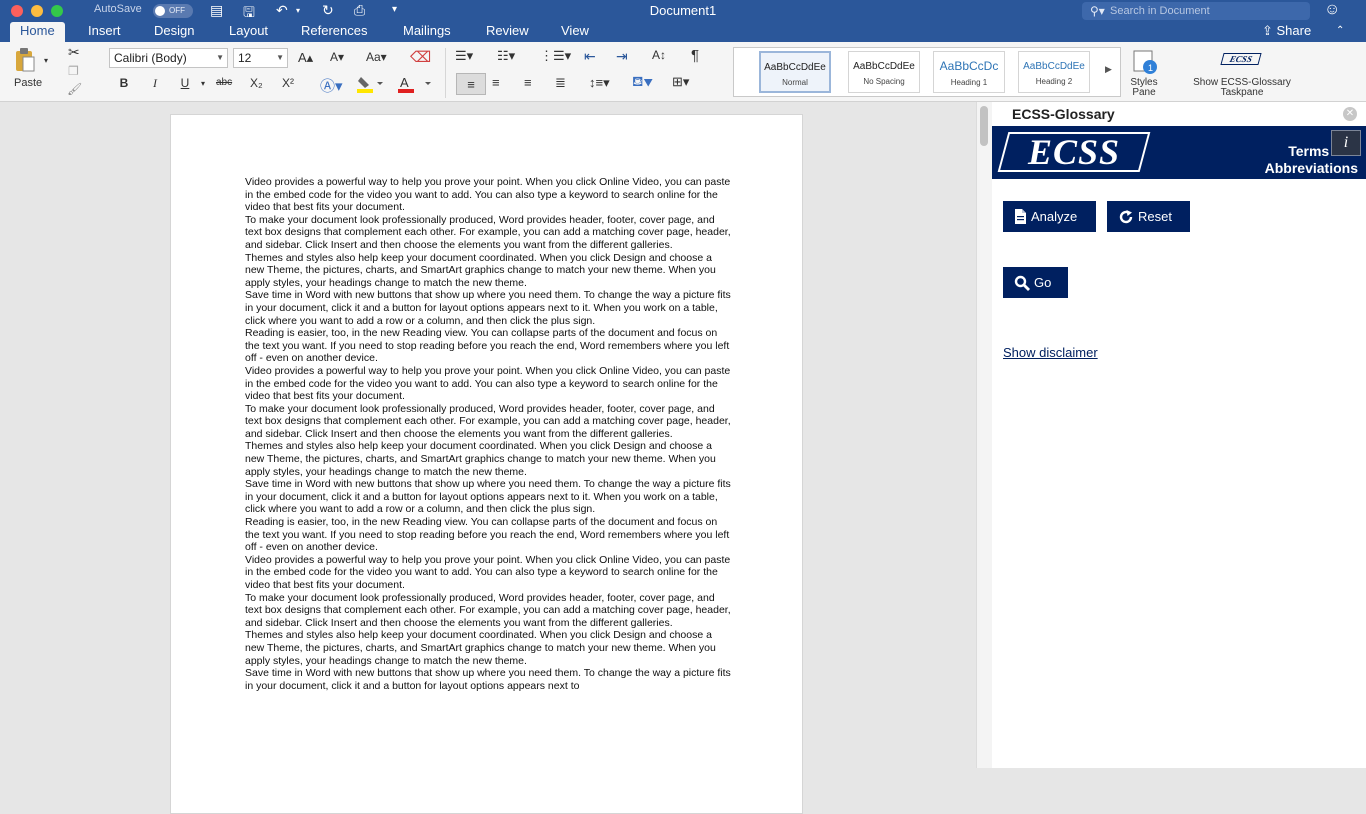  Describe the element at coordinates (174, 32) in the screenshot. I see `tab-design: Design` at that location.